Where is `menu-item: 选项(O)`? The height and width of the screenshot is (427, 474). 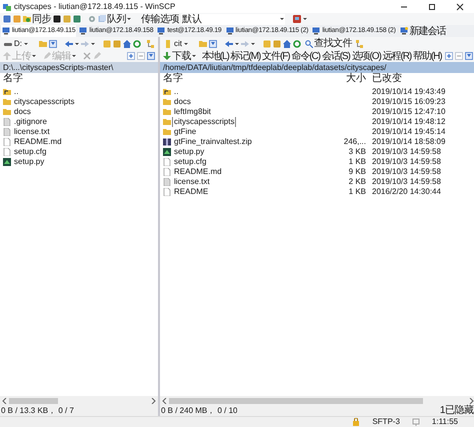 menu-item: 选项(O) is located at coordinates (366, 56).